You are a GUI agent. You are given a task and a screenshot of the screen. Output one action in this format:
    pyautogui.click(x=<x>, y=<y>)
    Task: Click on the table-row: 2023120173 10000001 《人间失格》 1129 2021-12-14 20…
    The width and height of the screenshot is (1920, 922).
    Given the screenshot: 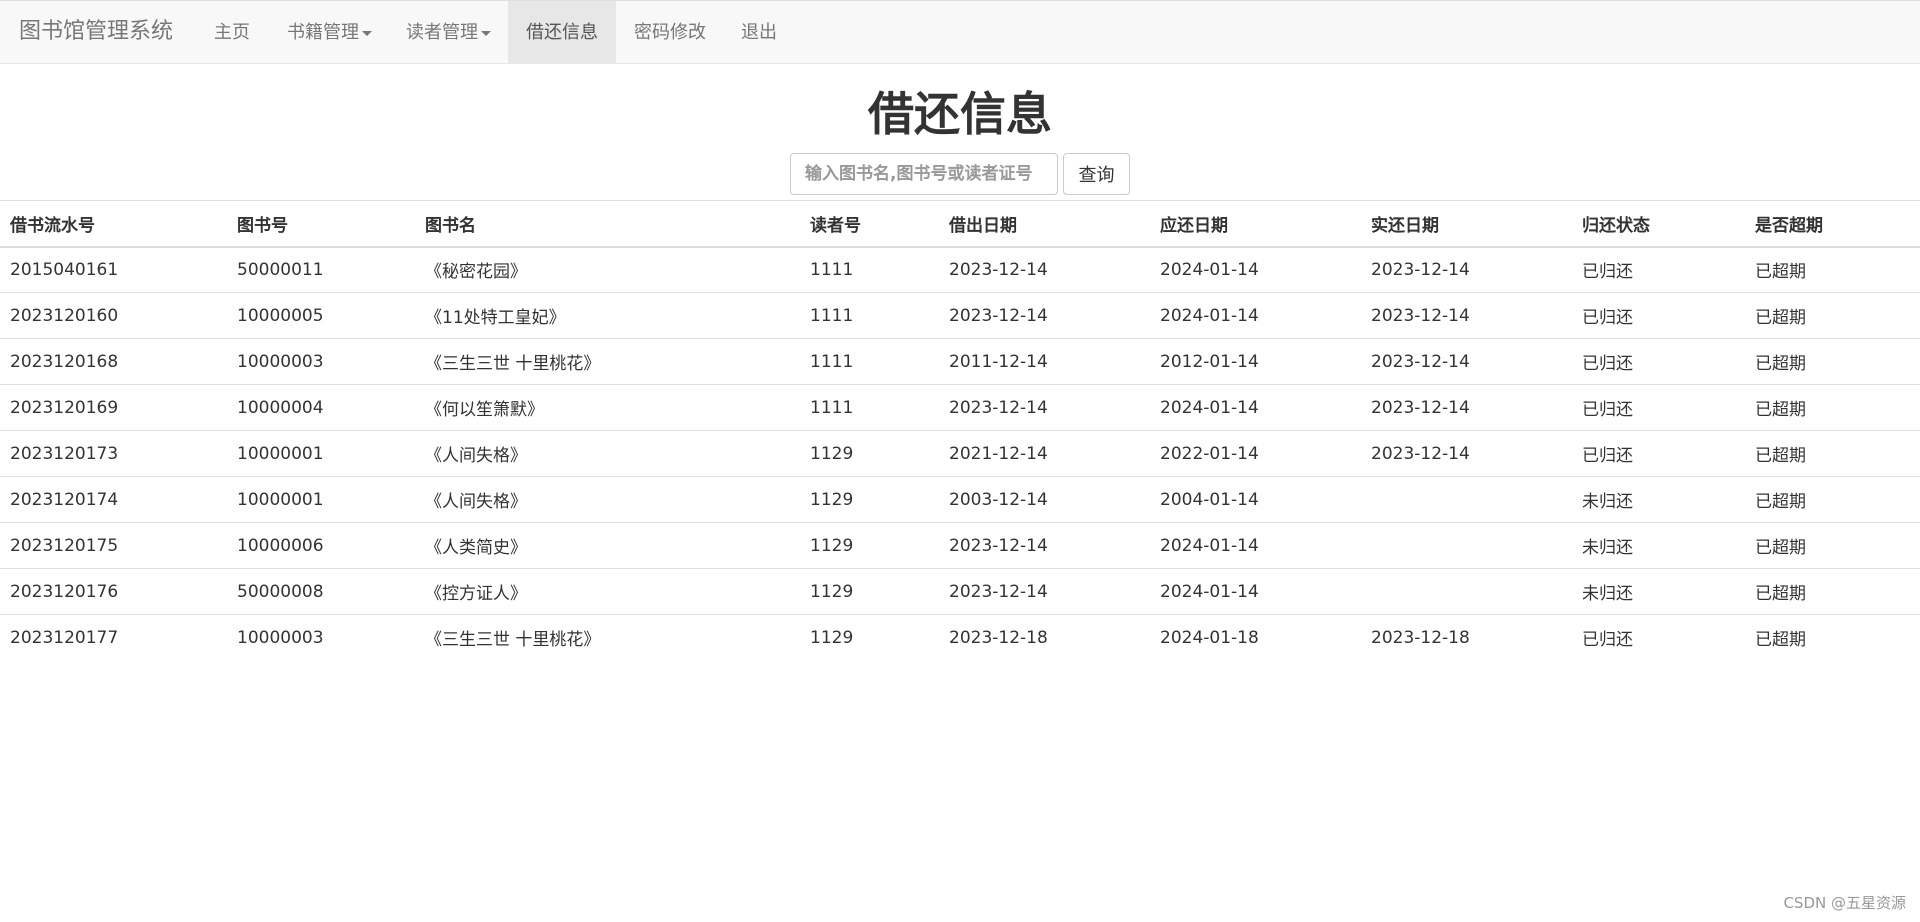 What is the action you would take?
    pyautogui.click(x=960, y=453)
    